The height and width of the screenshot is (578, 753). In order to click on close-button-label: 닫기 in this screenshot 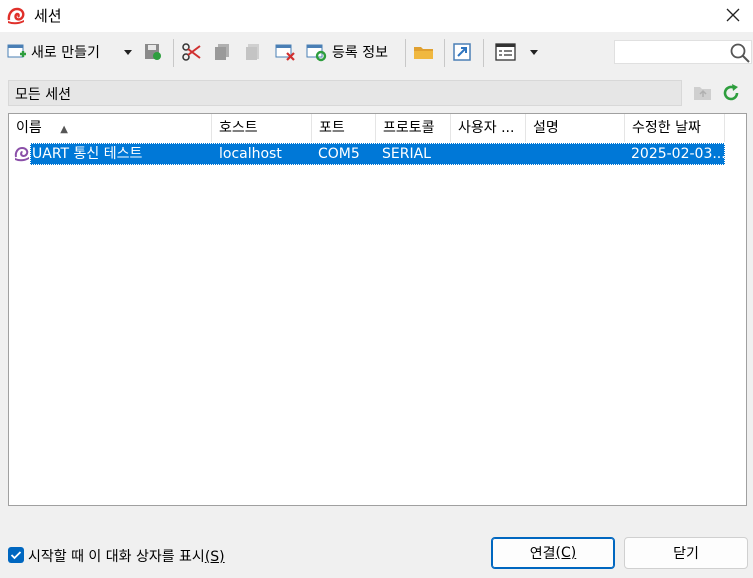, I will do `click(686, 554)`.